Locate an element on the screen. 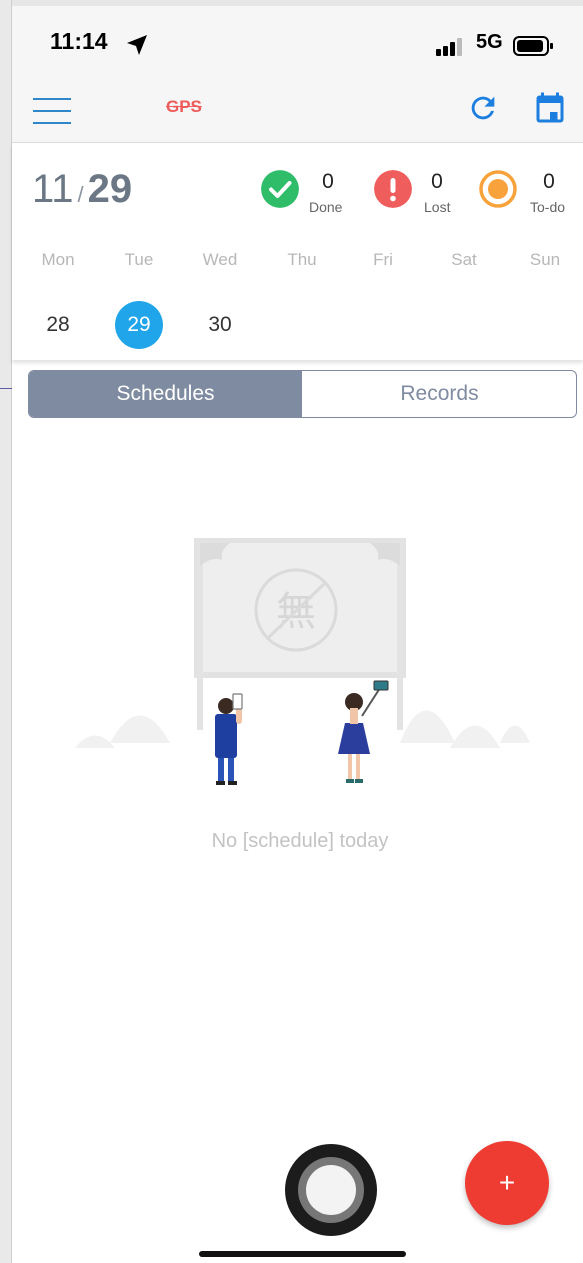 The image size is (583, 1263). location-arrow-icon is located at coordinates (137, 45).